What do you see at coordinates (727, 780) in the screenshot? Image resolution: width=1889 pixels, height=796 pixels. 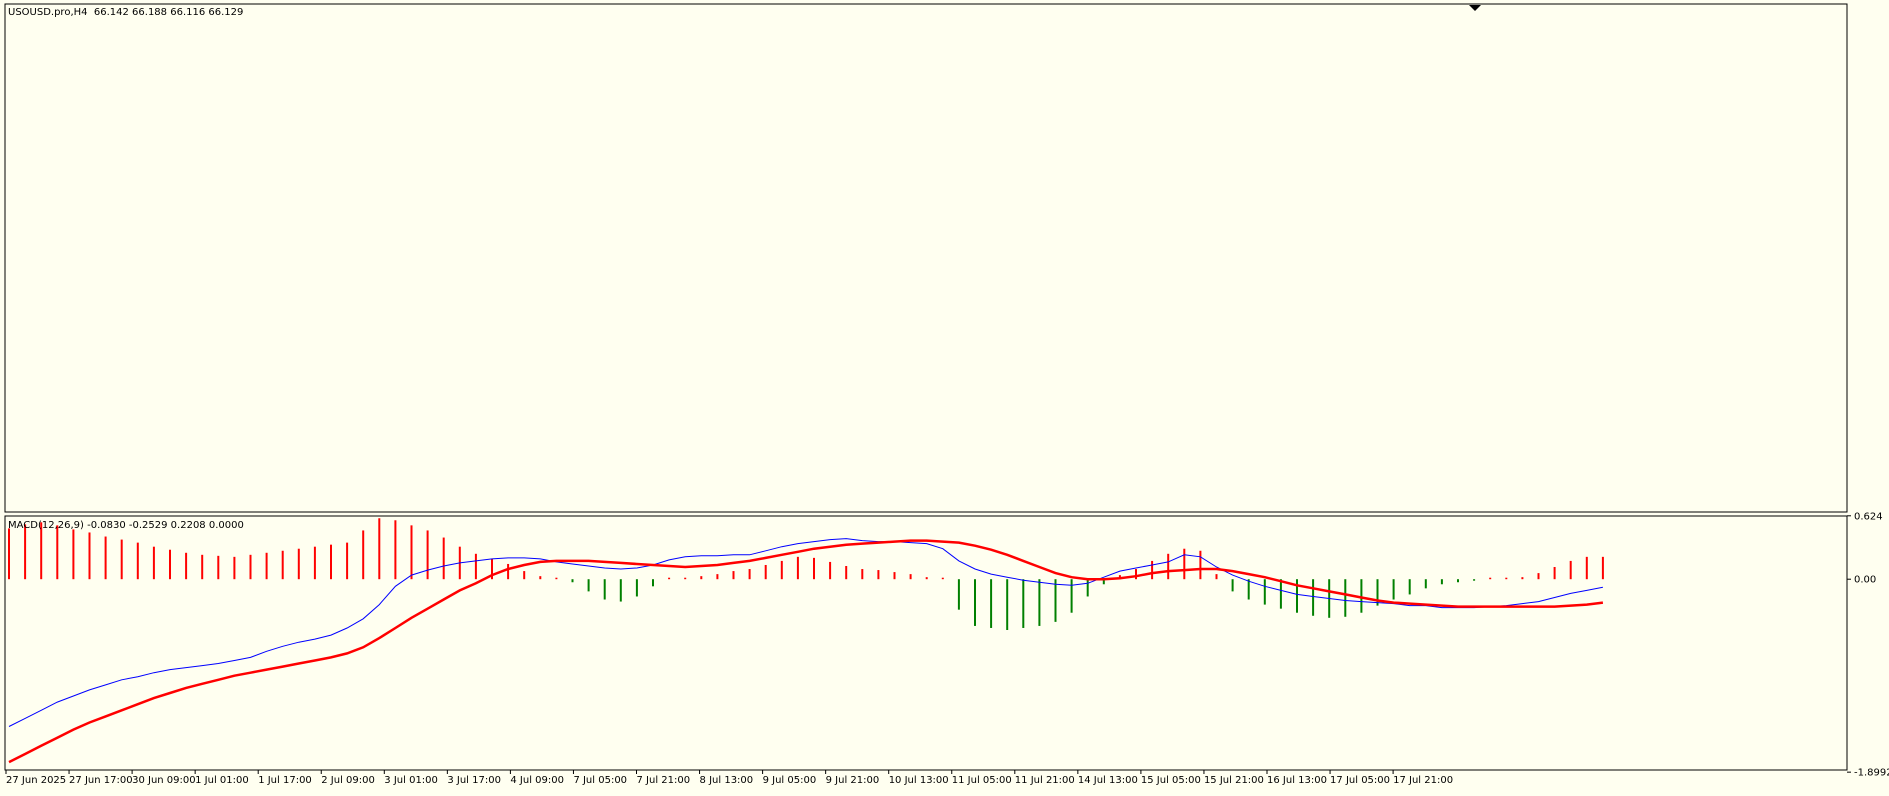 I see `time-tick-label: 8 Jul 13:00` at bounding box center [727, 780].